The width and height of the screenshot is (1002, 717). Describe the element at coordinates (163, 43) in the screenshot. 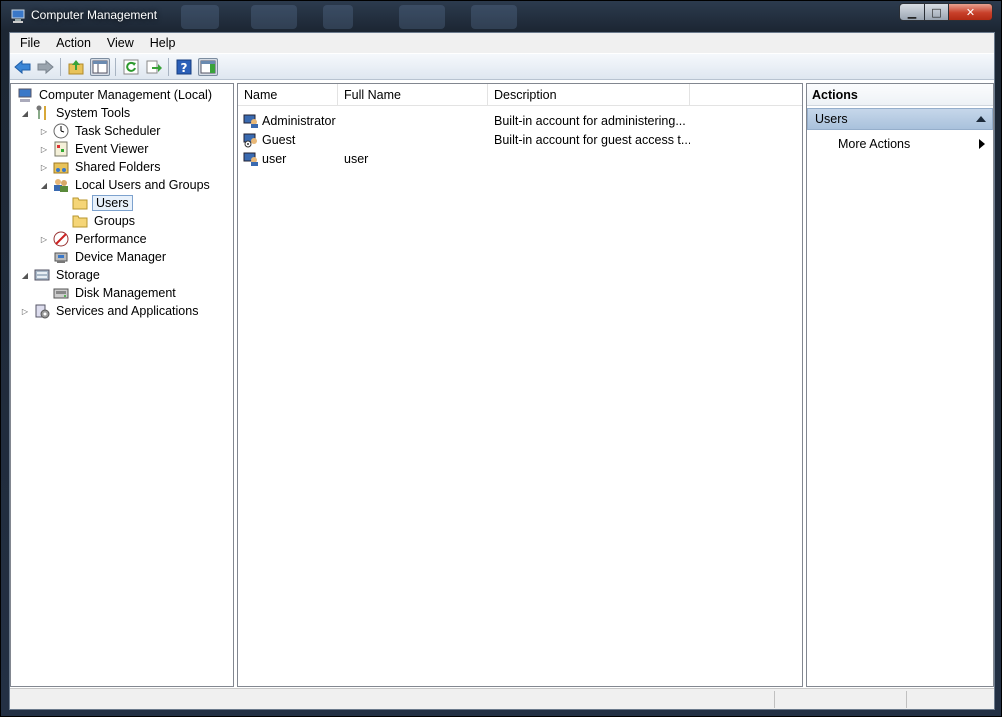

I see `menu-help: Help` at that location.